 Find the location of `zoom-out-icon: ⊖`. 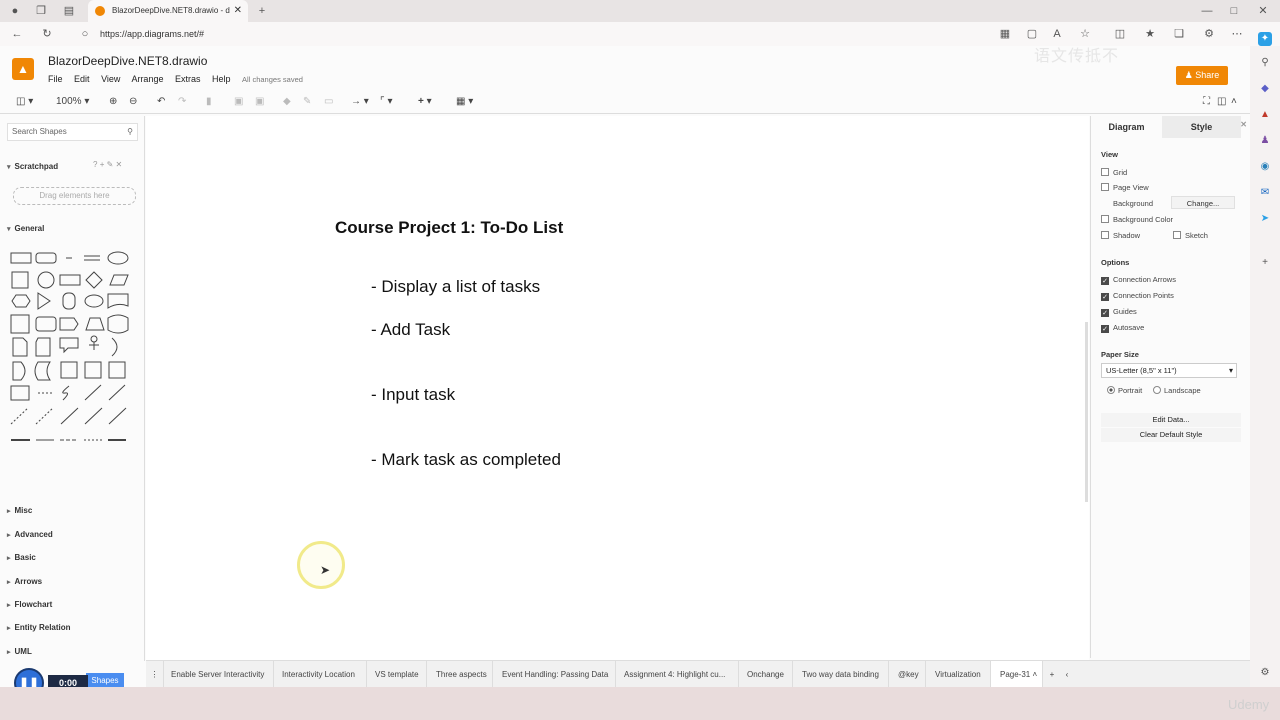

zoom-out-icon: ⊖ is located at coordinates (133, 102).